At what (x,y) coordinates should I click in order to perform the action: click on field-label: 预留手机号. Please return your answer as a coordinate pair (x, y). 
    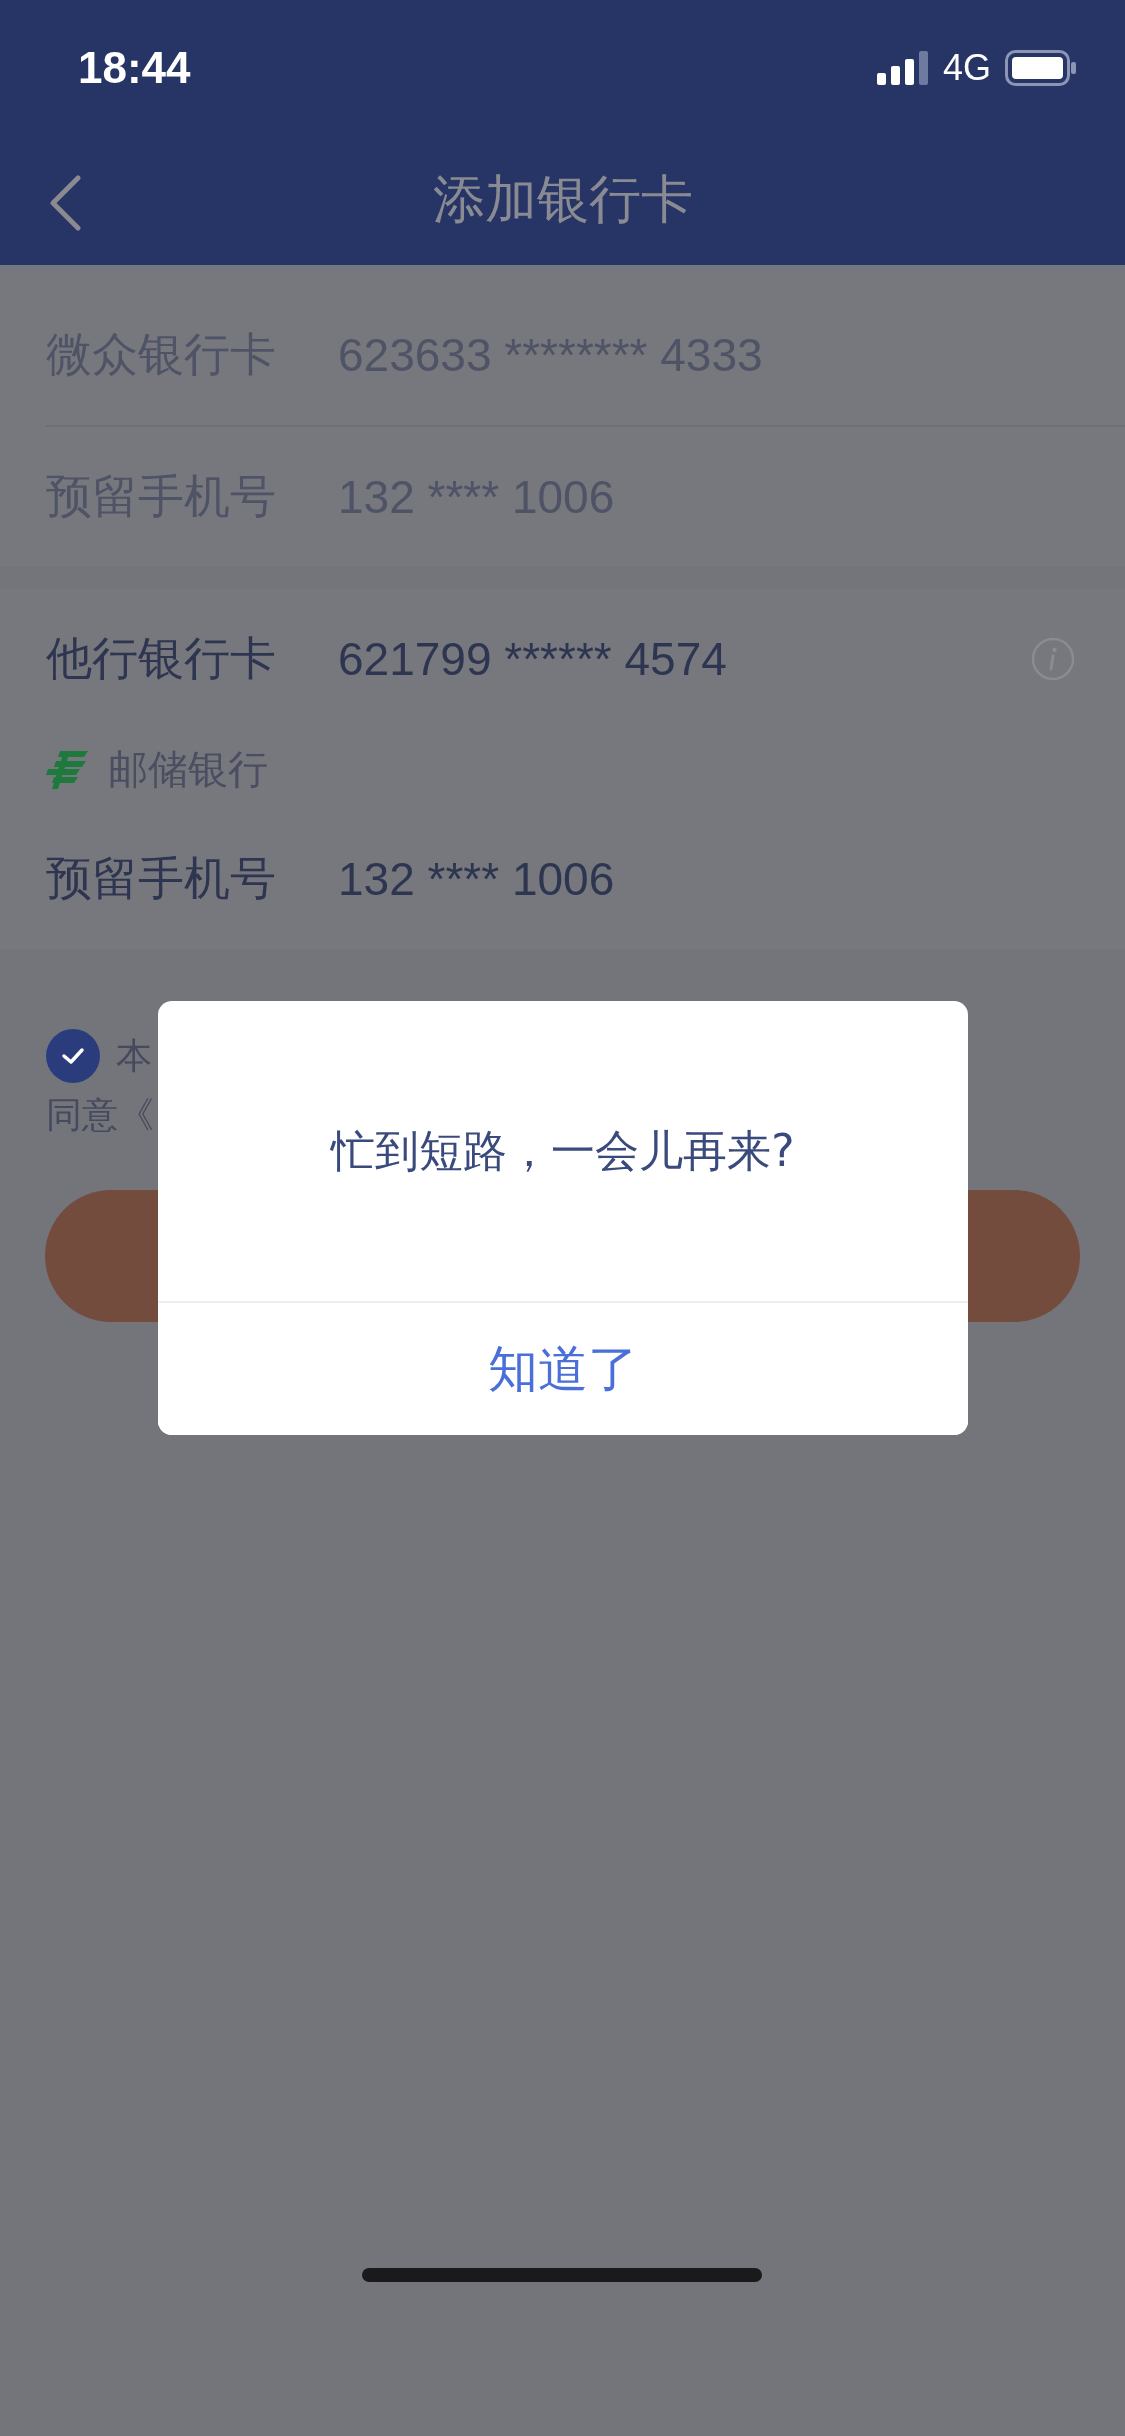
    Looking at the image, I should click on (161, 878).